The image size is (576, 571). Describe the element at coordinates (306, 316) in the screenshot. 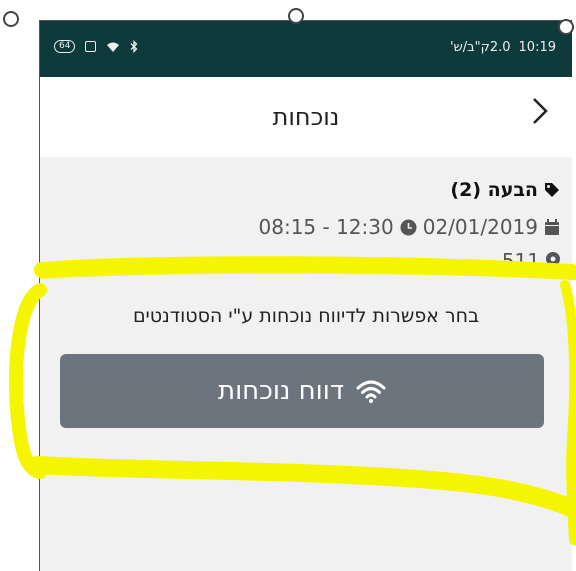

I see `attendance-prompt: בחר אפשרות לדיווח נוכחות ע"י הסטודנטים` at that location.